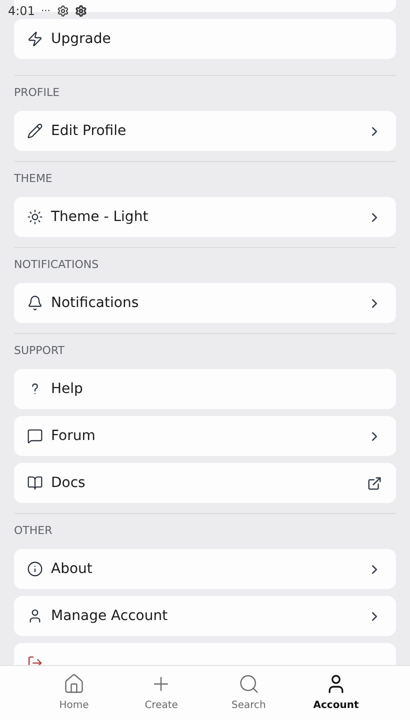  What do you see at coordinates (35, 569) in the screenshot?
I see `info-icon` at bounding box center [35, 569].